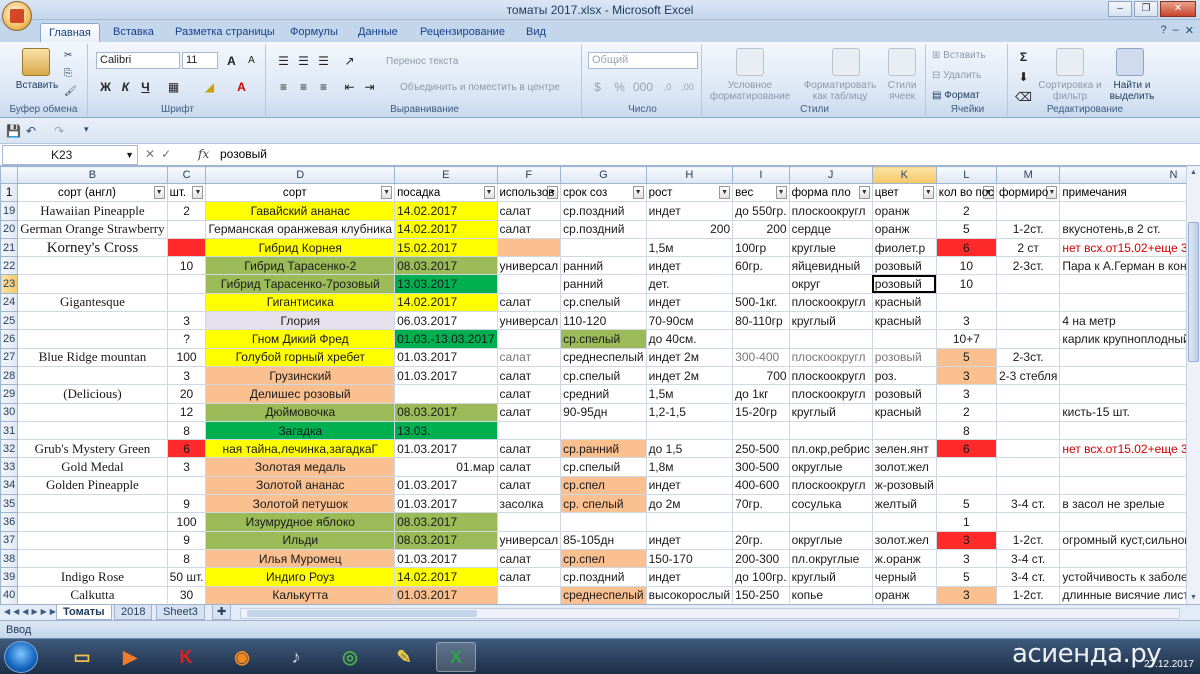 Image resolution: width=1200 pixels, height=674 pixels. Describe the element at coordinates (830, 504) in the screenshot. I see `cell: сосулька` at that location.